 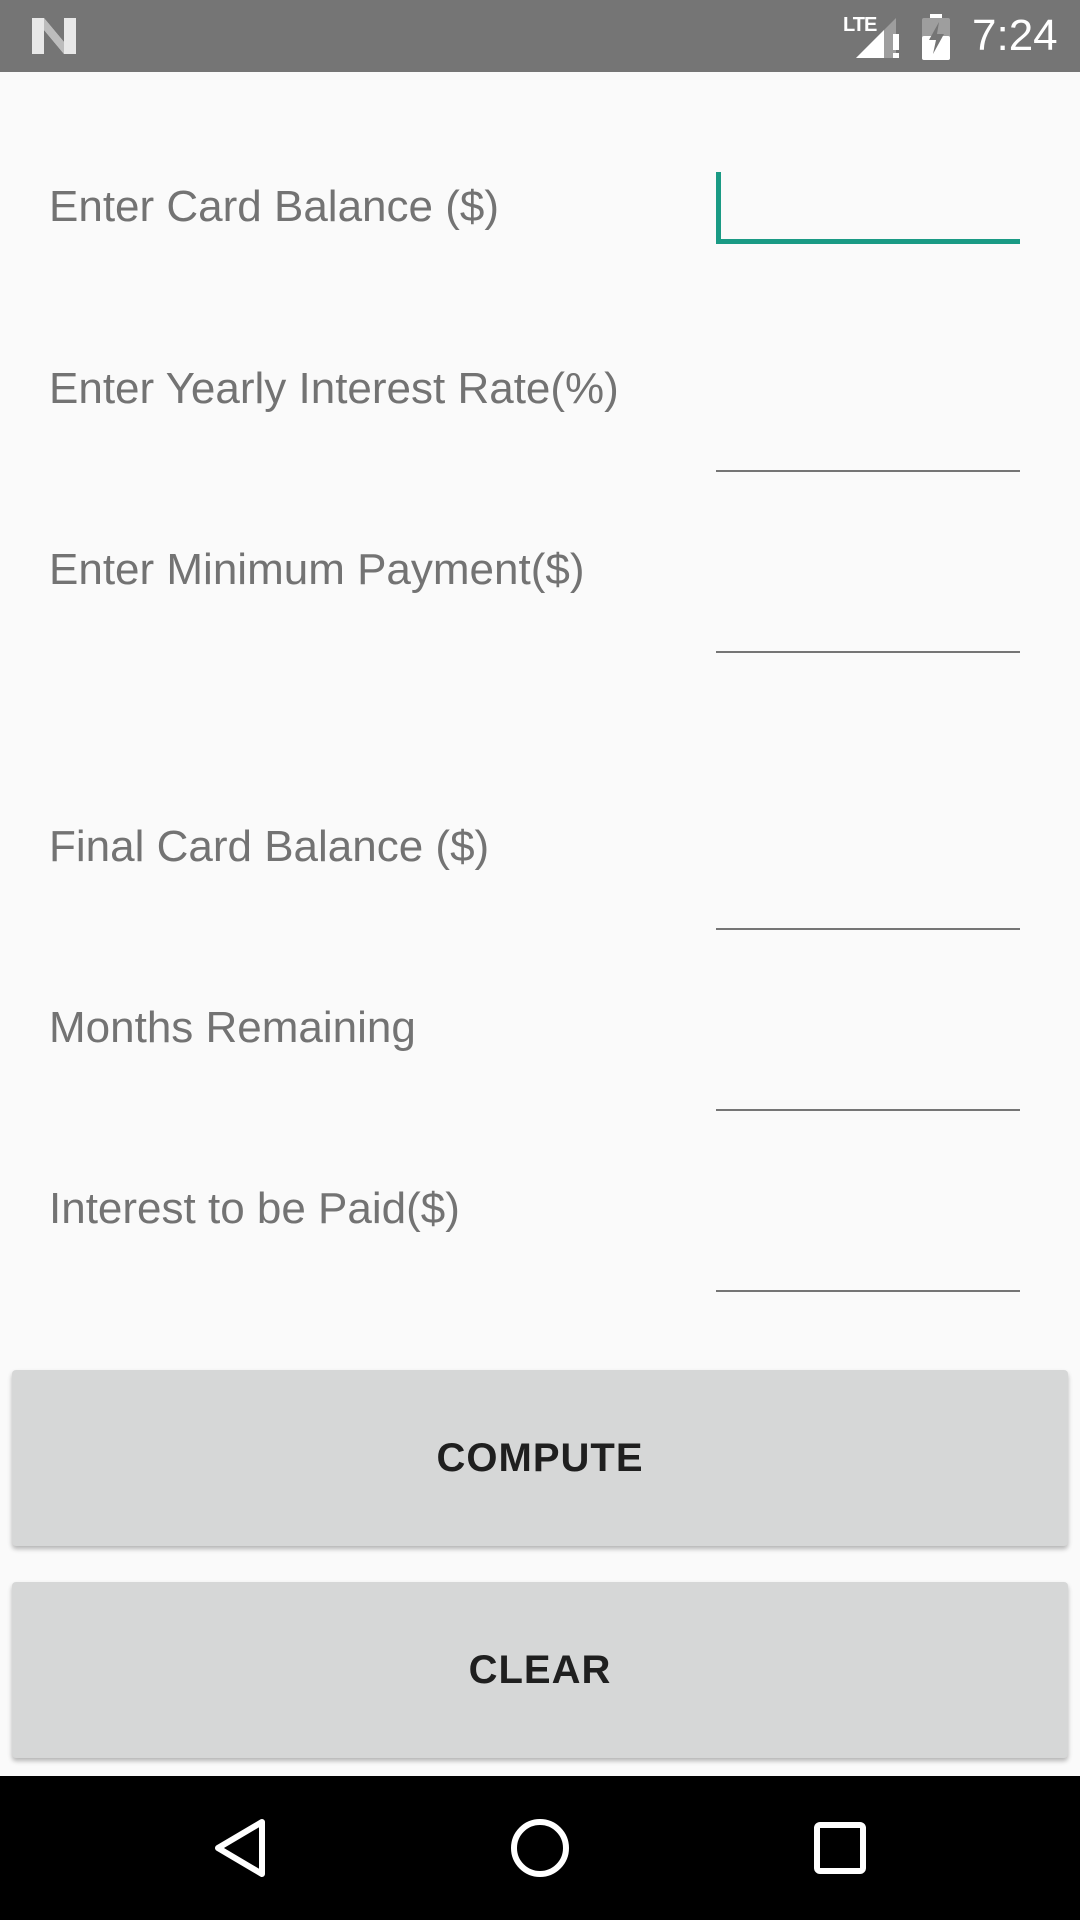 What do you see at coordinates (540, 36) in the screenshot?
I see `status-bar: LTE 7:24` at bounding box center [540, 36].